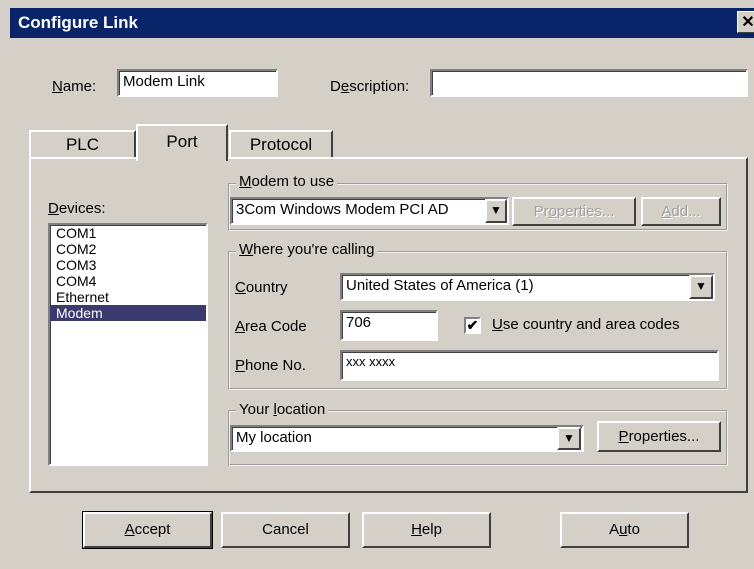 This screenshot has height=569, width=754. What do you see at coordinates (407, 438) in the screenshot?
I see `location-select: My location` at bounding box center [407, 438].